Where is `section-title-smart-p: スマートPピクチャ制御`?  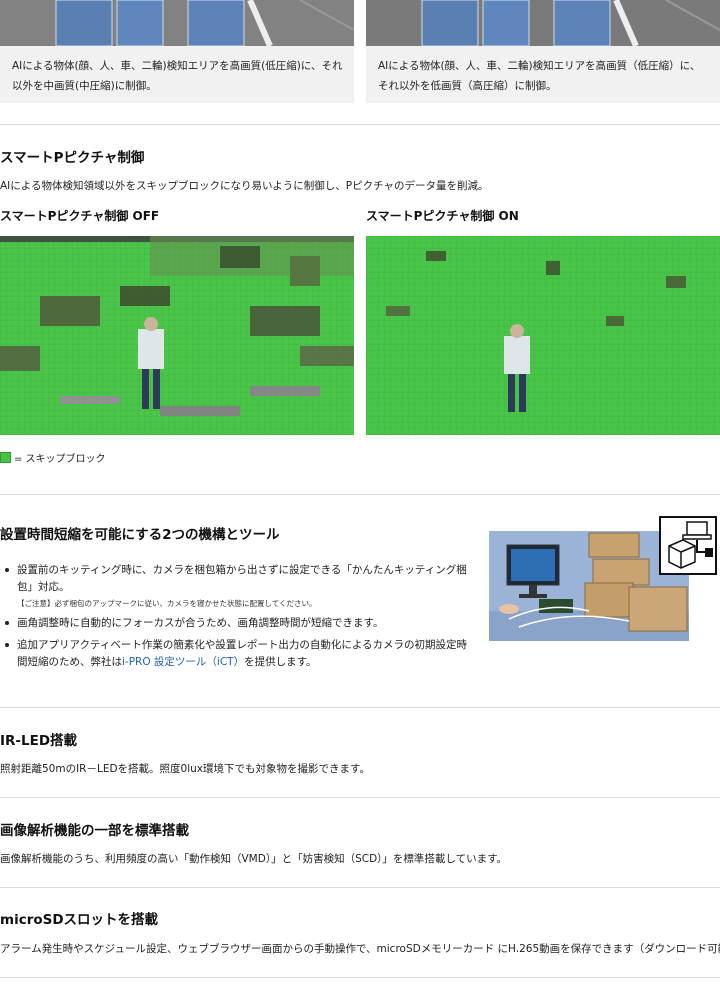 section-title-smart-p: スマートPピクチャ制御 is located at coordinates (72, 158).